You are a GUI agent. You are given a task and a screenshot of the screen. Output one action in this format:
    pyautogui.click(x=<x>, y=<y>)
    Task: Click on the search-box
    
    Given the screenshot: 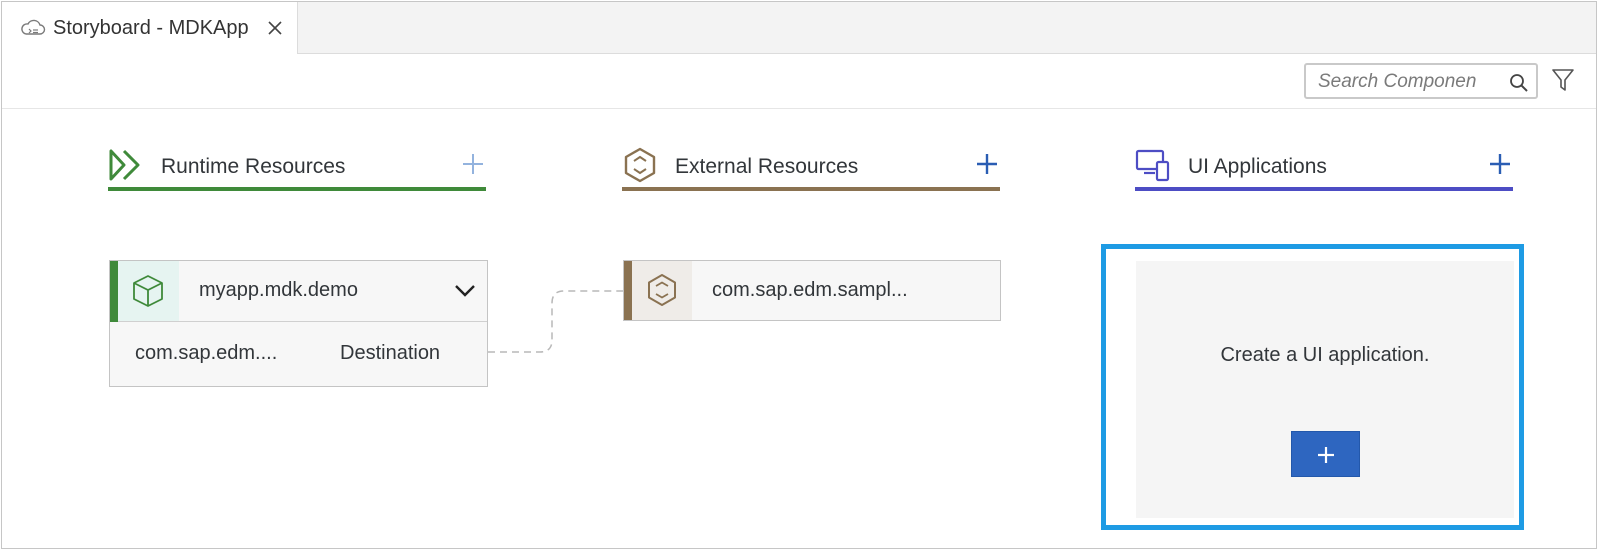 What is the action you would take?
    pyautogui.click(x=1421, y=81)
    